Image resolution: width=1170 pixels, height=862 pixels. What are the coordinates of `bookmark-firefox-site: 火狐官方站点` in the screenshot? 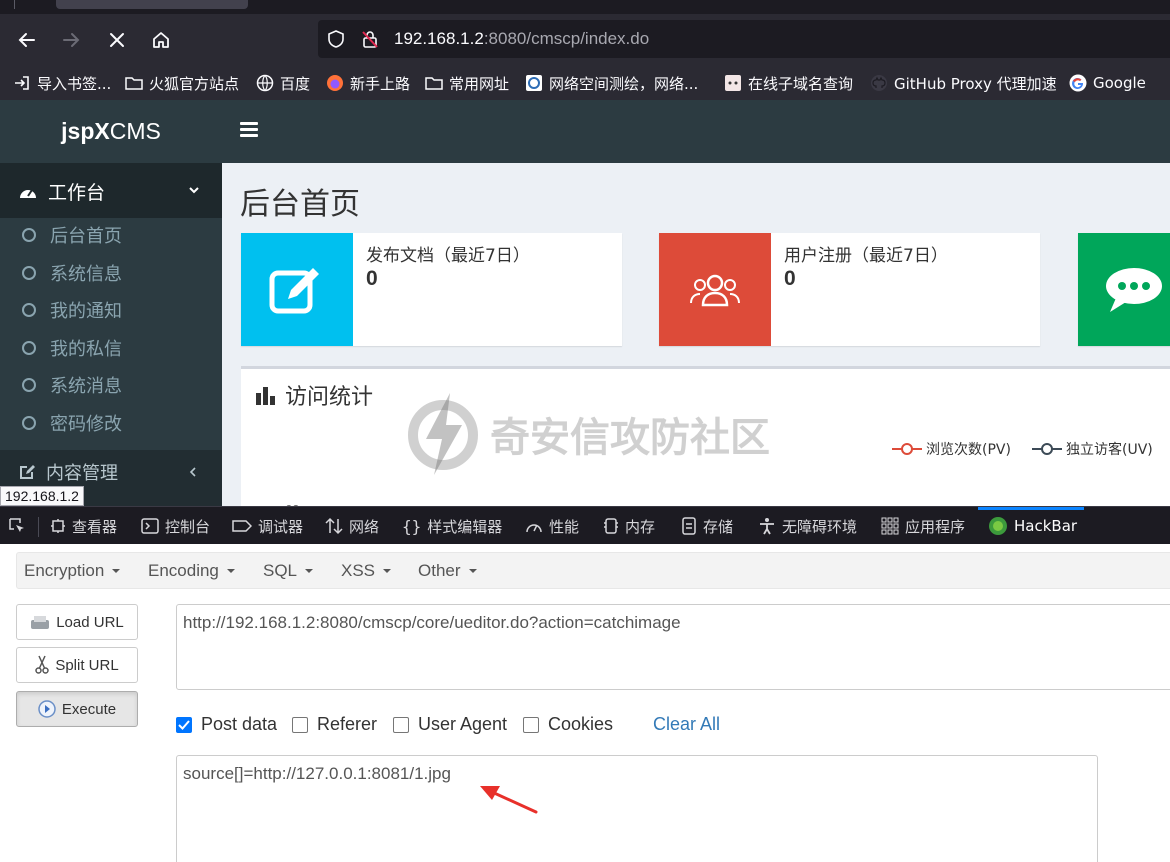 It's located at (182, 83).